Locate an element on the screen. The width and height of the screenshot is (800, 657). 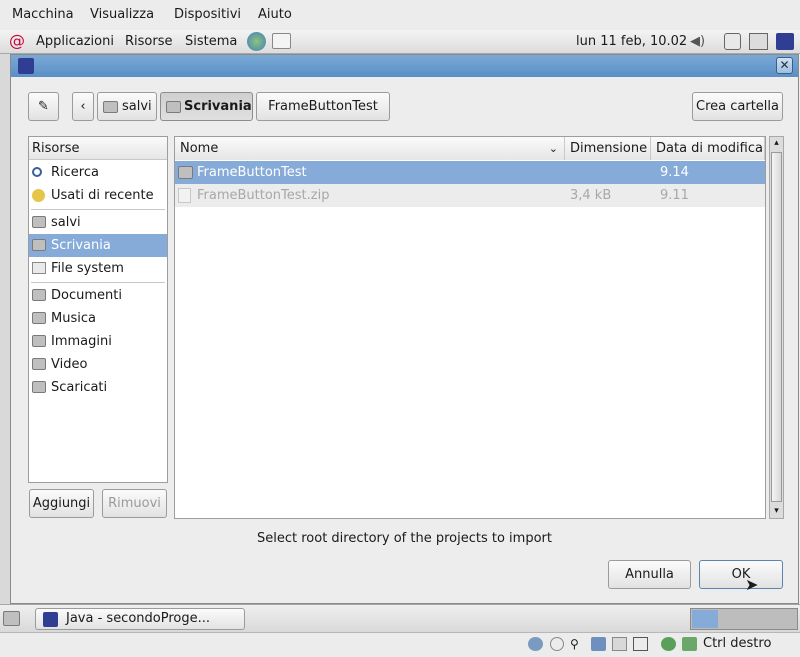
path-button-desktop: Scrivania is located at coordinates (206, 106).